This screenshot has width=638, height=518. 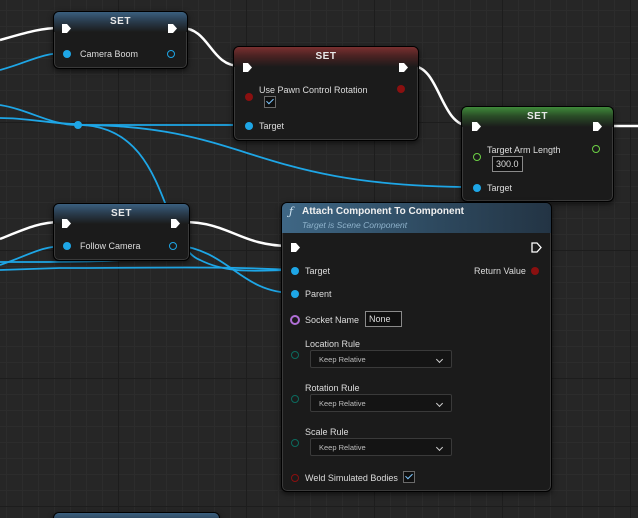 I want to click on pin-label: Target Arm Length, so click(x=524, y=150).